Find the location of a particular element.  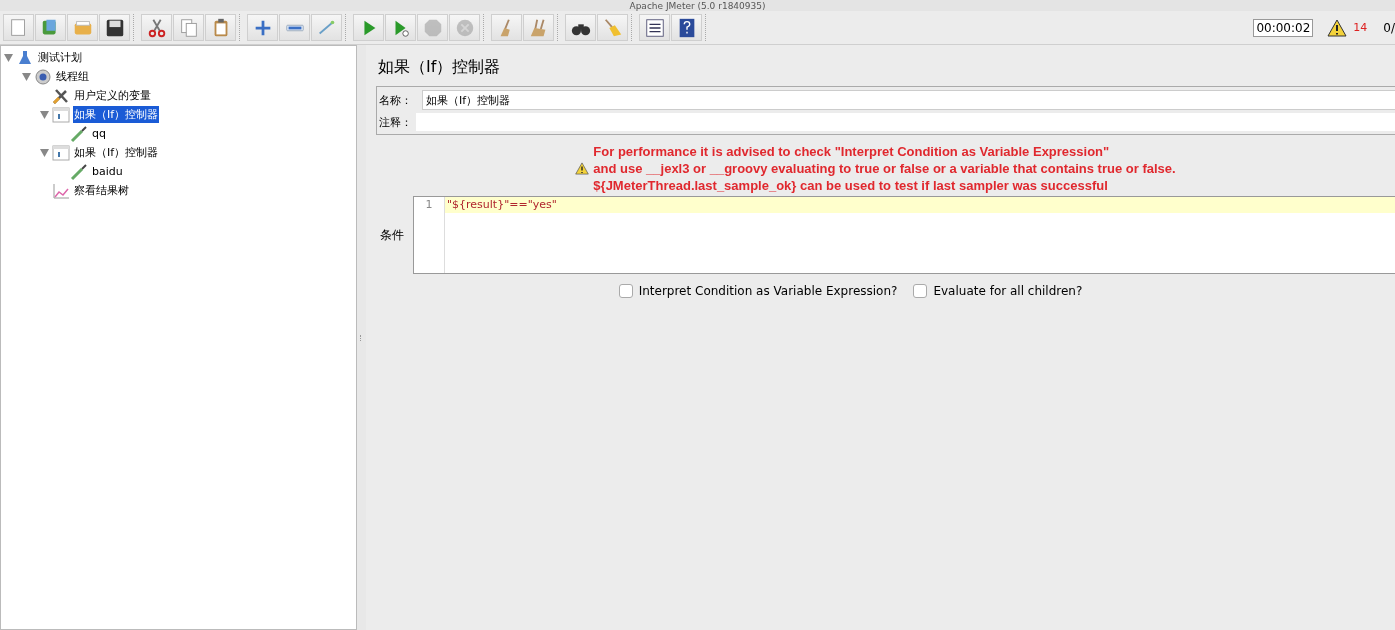

scissors-button is located at coordinates (156, 27).